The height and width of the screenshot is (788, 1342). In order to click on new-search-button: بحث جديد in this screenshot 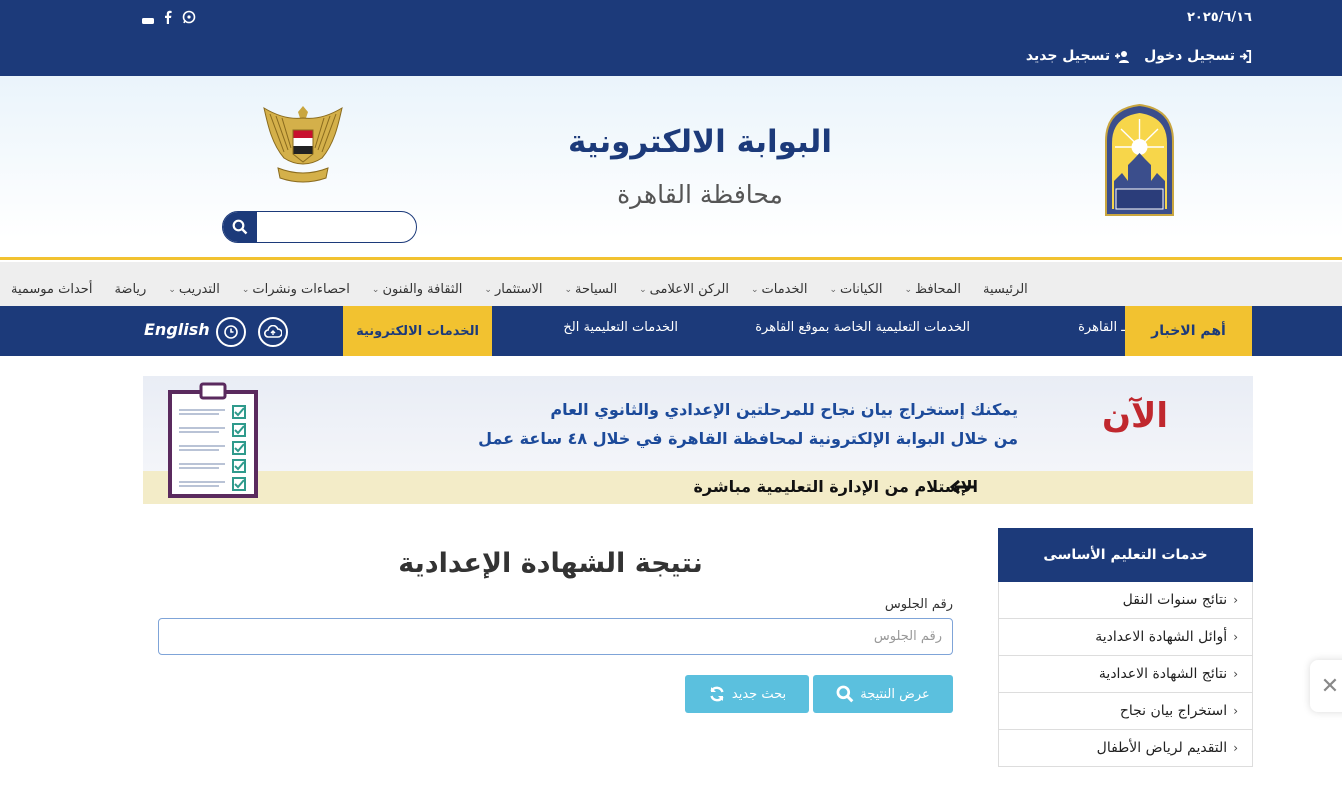, I will do `click(747, 694)`.